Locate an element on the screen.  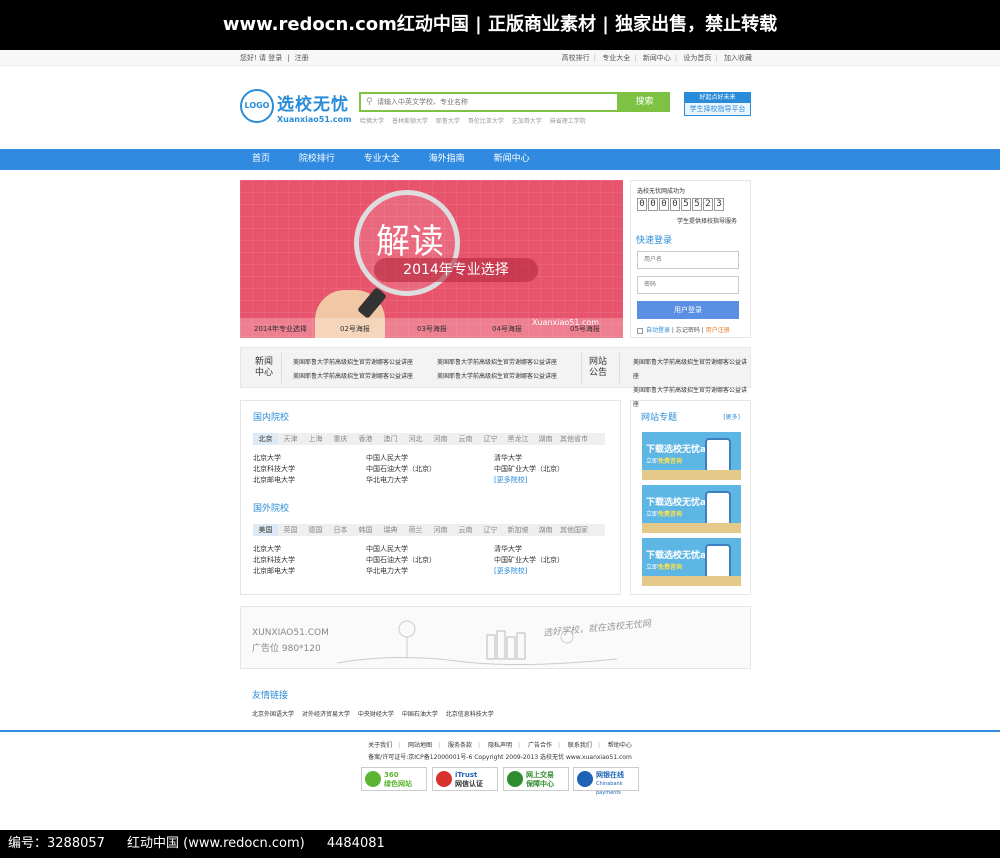
footer-link: 帮助中心 is located at coordinates (620, 745).